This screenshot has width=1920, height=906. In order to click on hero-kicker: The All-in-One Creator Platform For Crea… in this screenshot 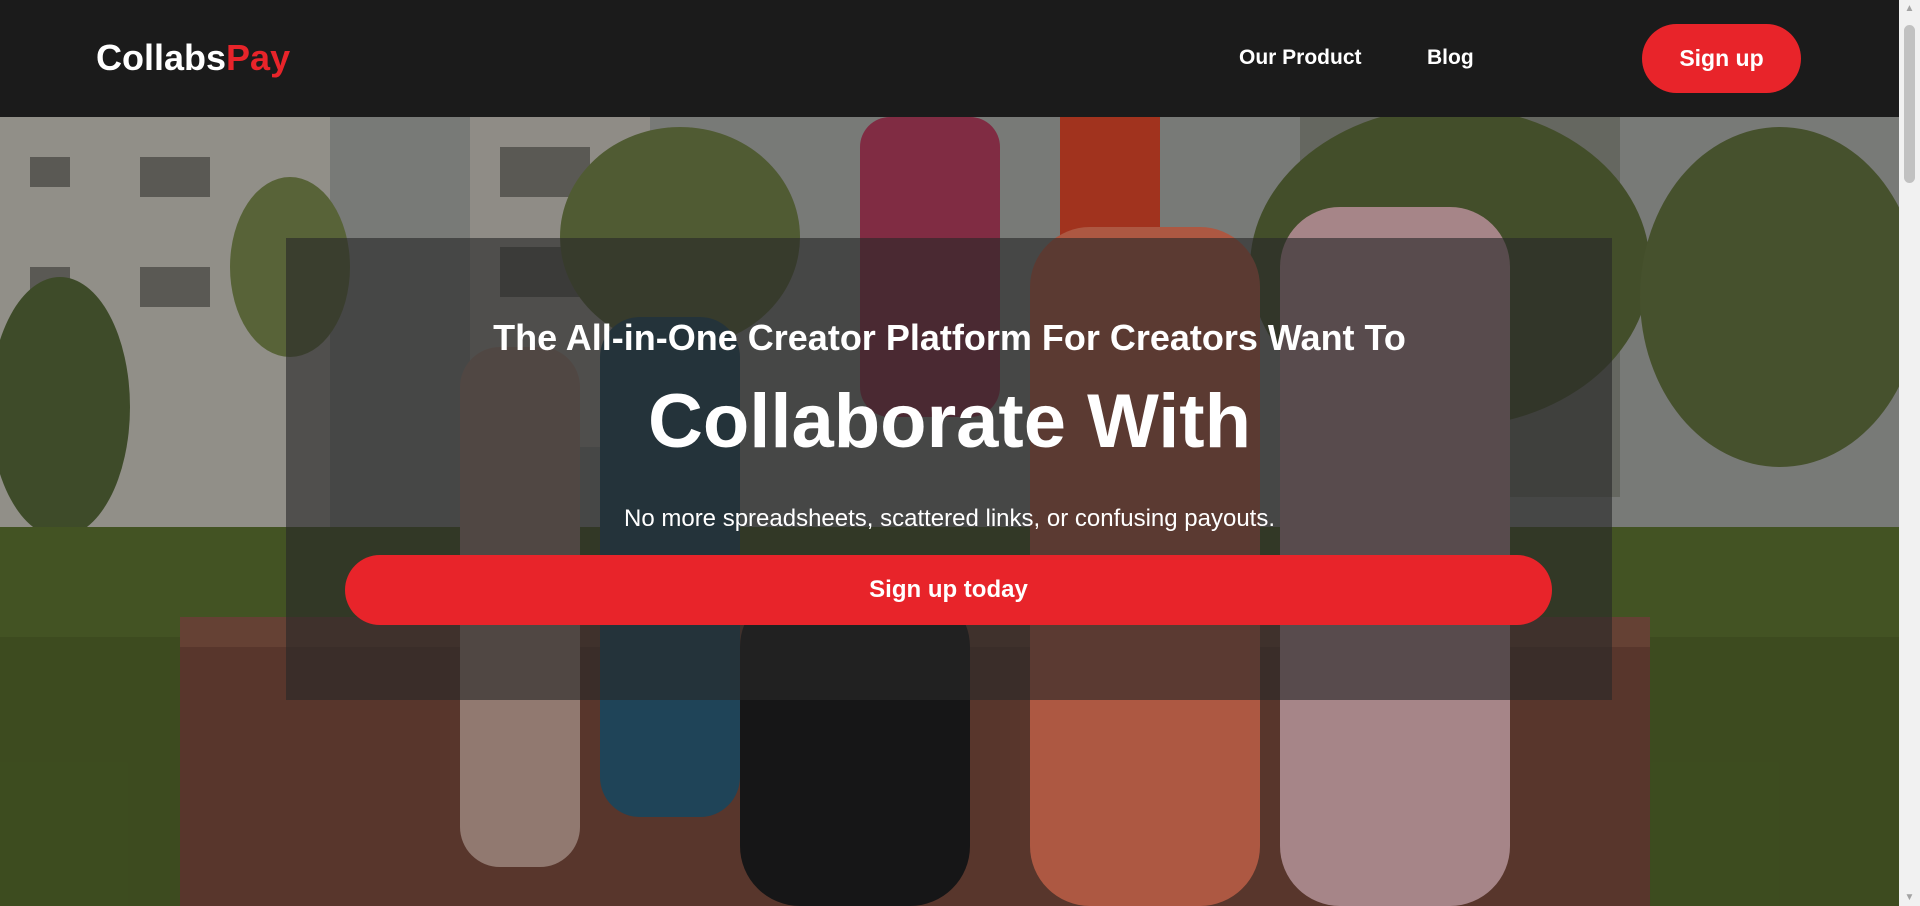, I will do `click(949, 337)`.